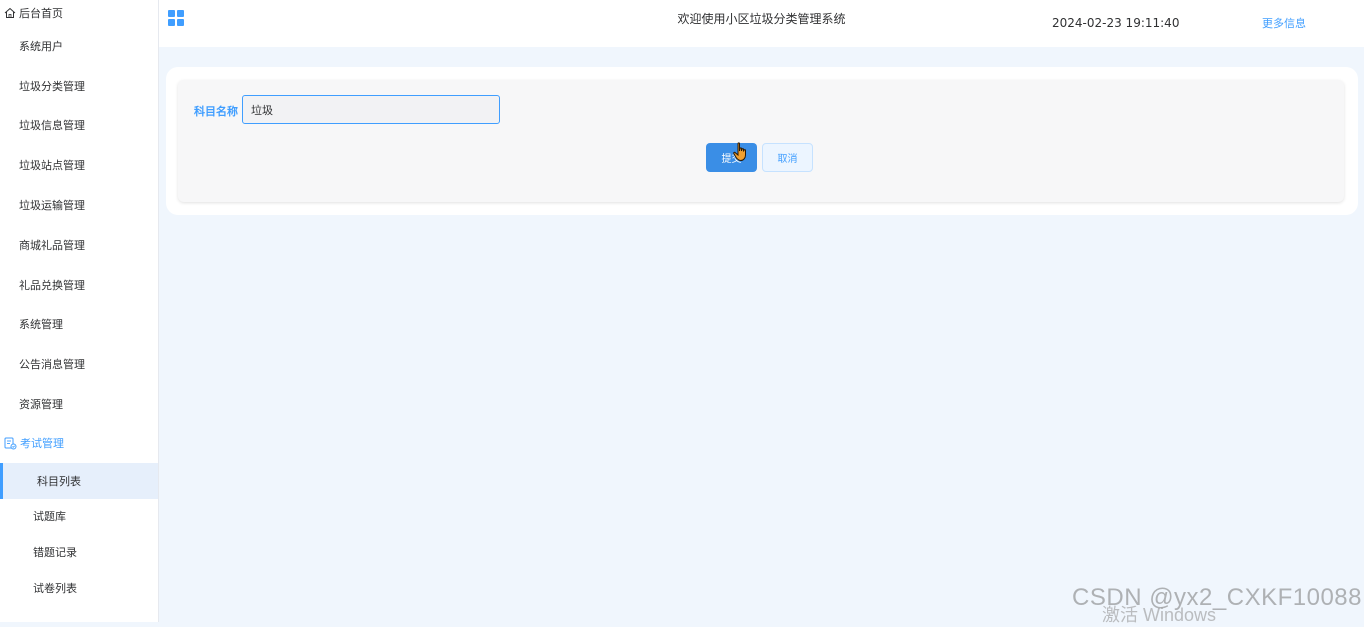 This screenshot has height=627, width=1364. What do you see at coordinates (52, 285) in the screenshot?
I see `menu-item-label: 礼品兑换管理` at bounding box center [52, 285].